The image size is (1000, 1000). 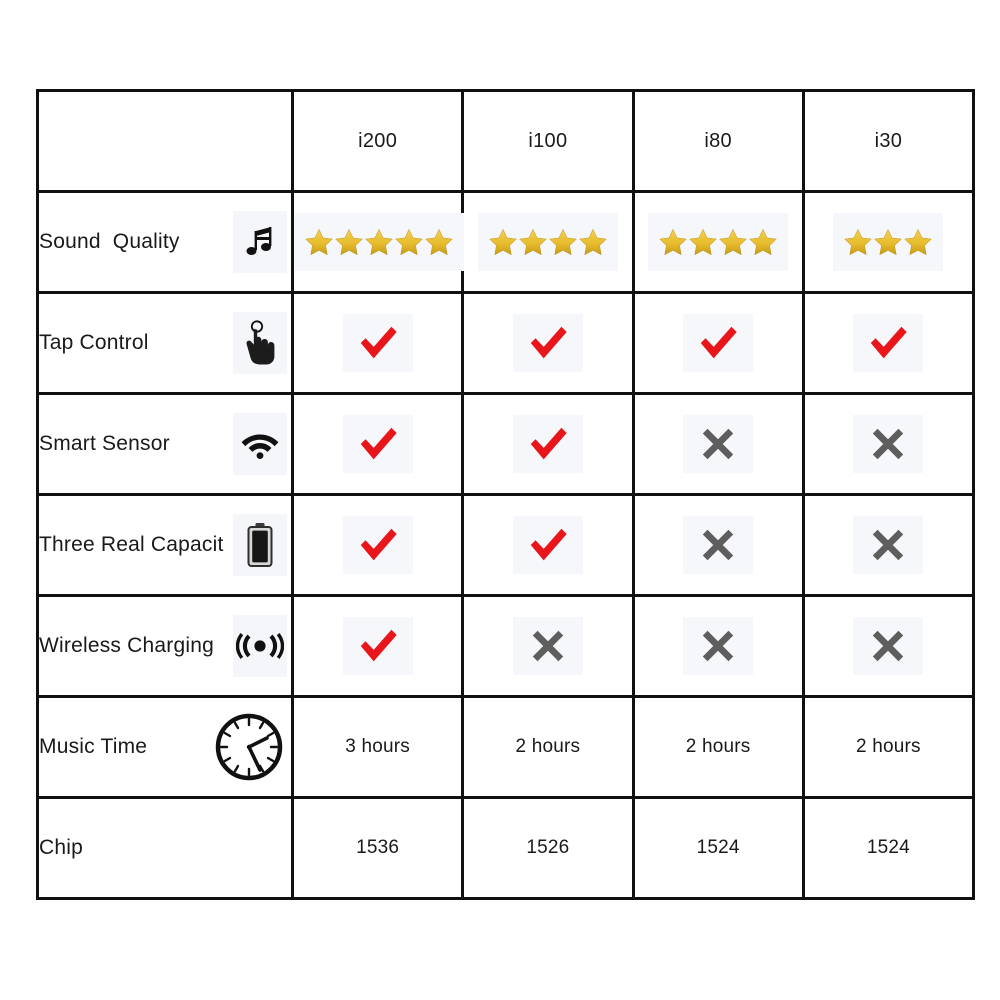 I want to click on feature-label-text: Music Time, so click(x=93, y=747).